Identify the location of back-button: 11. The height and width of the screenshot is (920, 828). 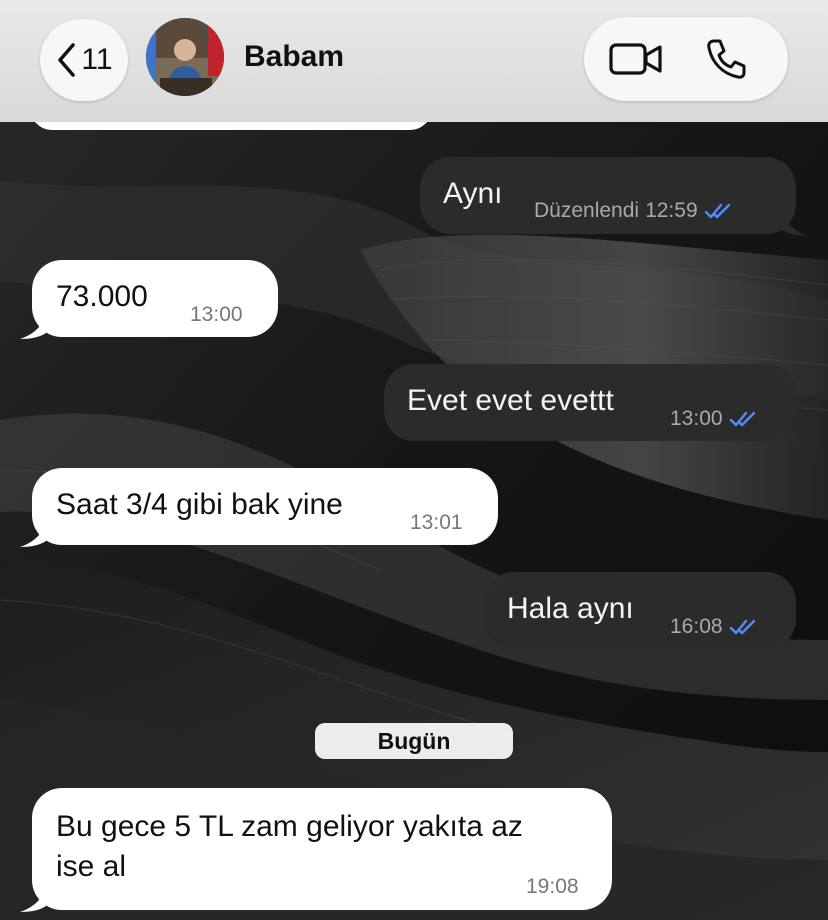
(84, 60).